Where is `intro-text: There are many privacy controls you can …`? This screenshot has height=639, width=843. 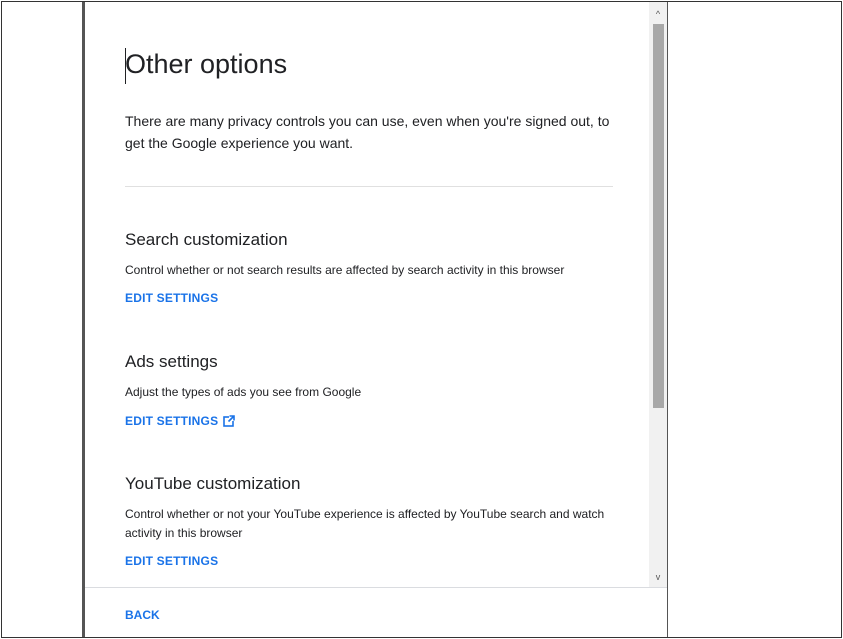 intro-text: There are many privacy controls you can … is located at coordinates (367, 132).